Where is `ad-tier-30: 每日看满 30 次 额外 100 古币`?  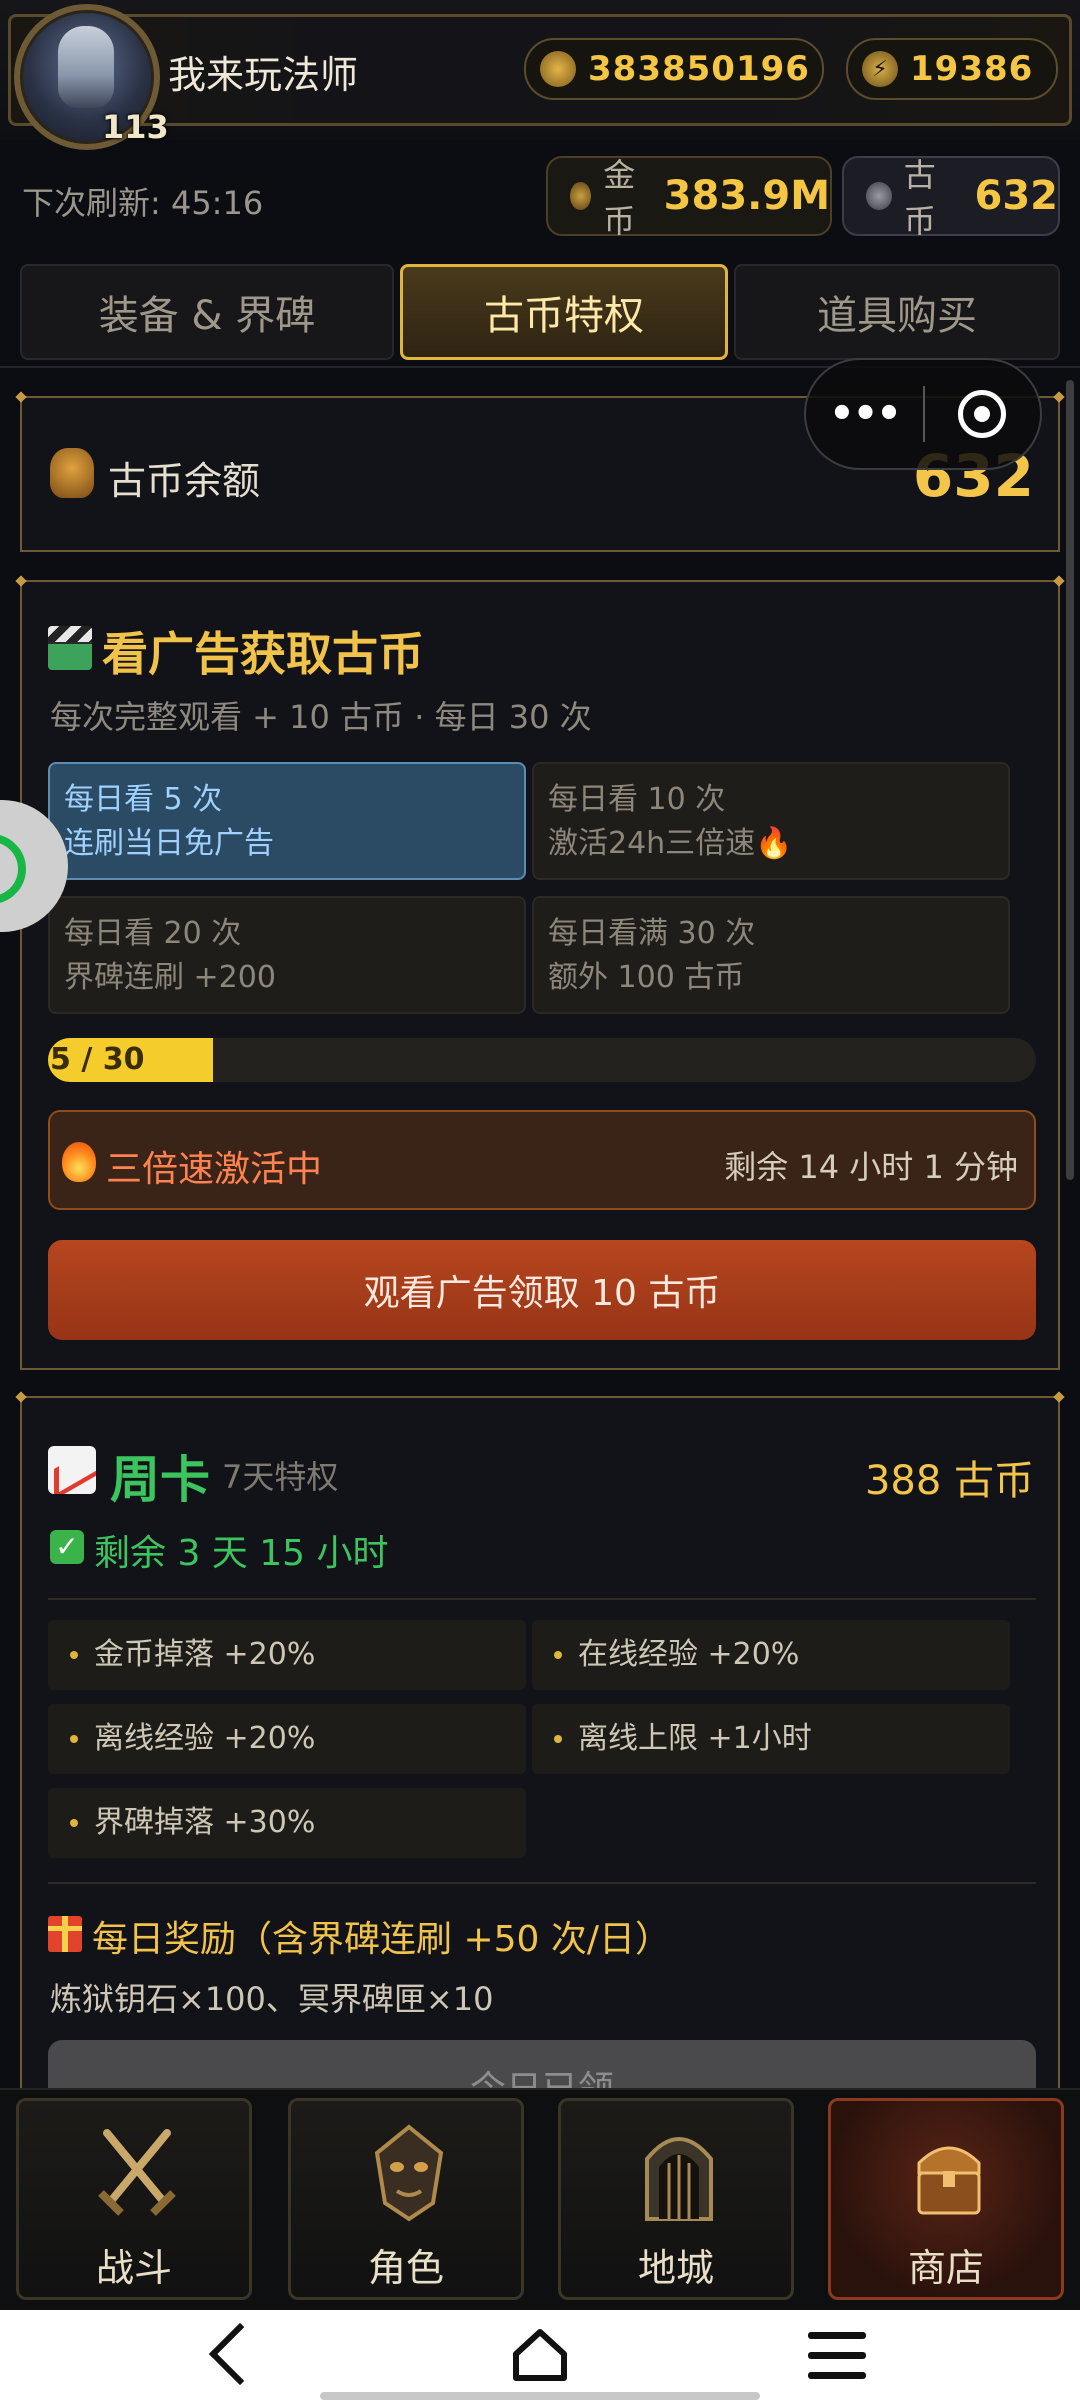
ad-tier-30: 每日看满 30 次 额外 100 古币 is located at coordinates (771, 955).